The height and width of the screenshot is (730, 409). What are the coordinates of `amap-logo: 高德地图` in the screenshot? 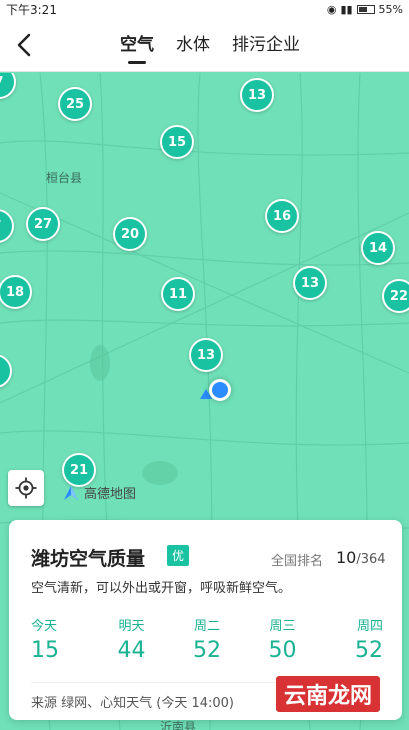 It's located at (99, 492).